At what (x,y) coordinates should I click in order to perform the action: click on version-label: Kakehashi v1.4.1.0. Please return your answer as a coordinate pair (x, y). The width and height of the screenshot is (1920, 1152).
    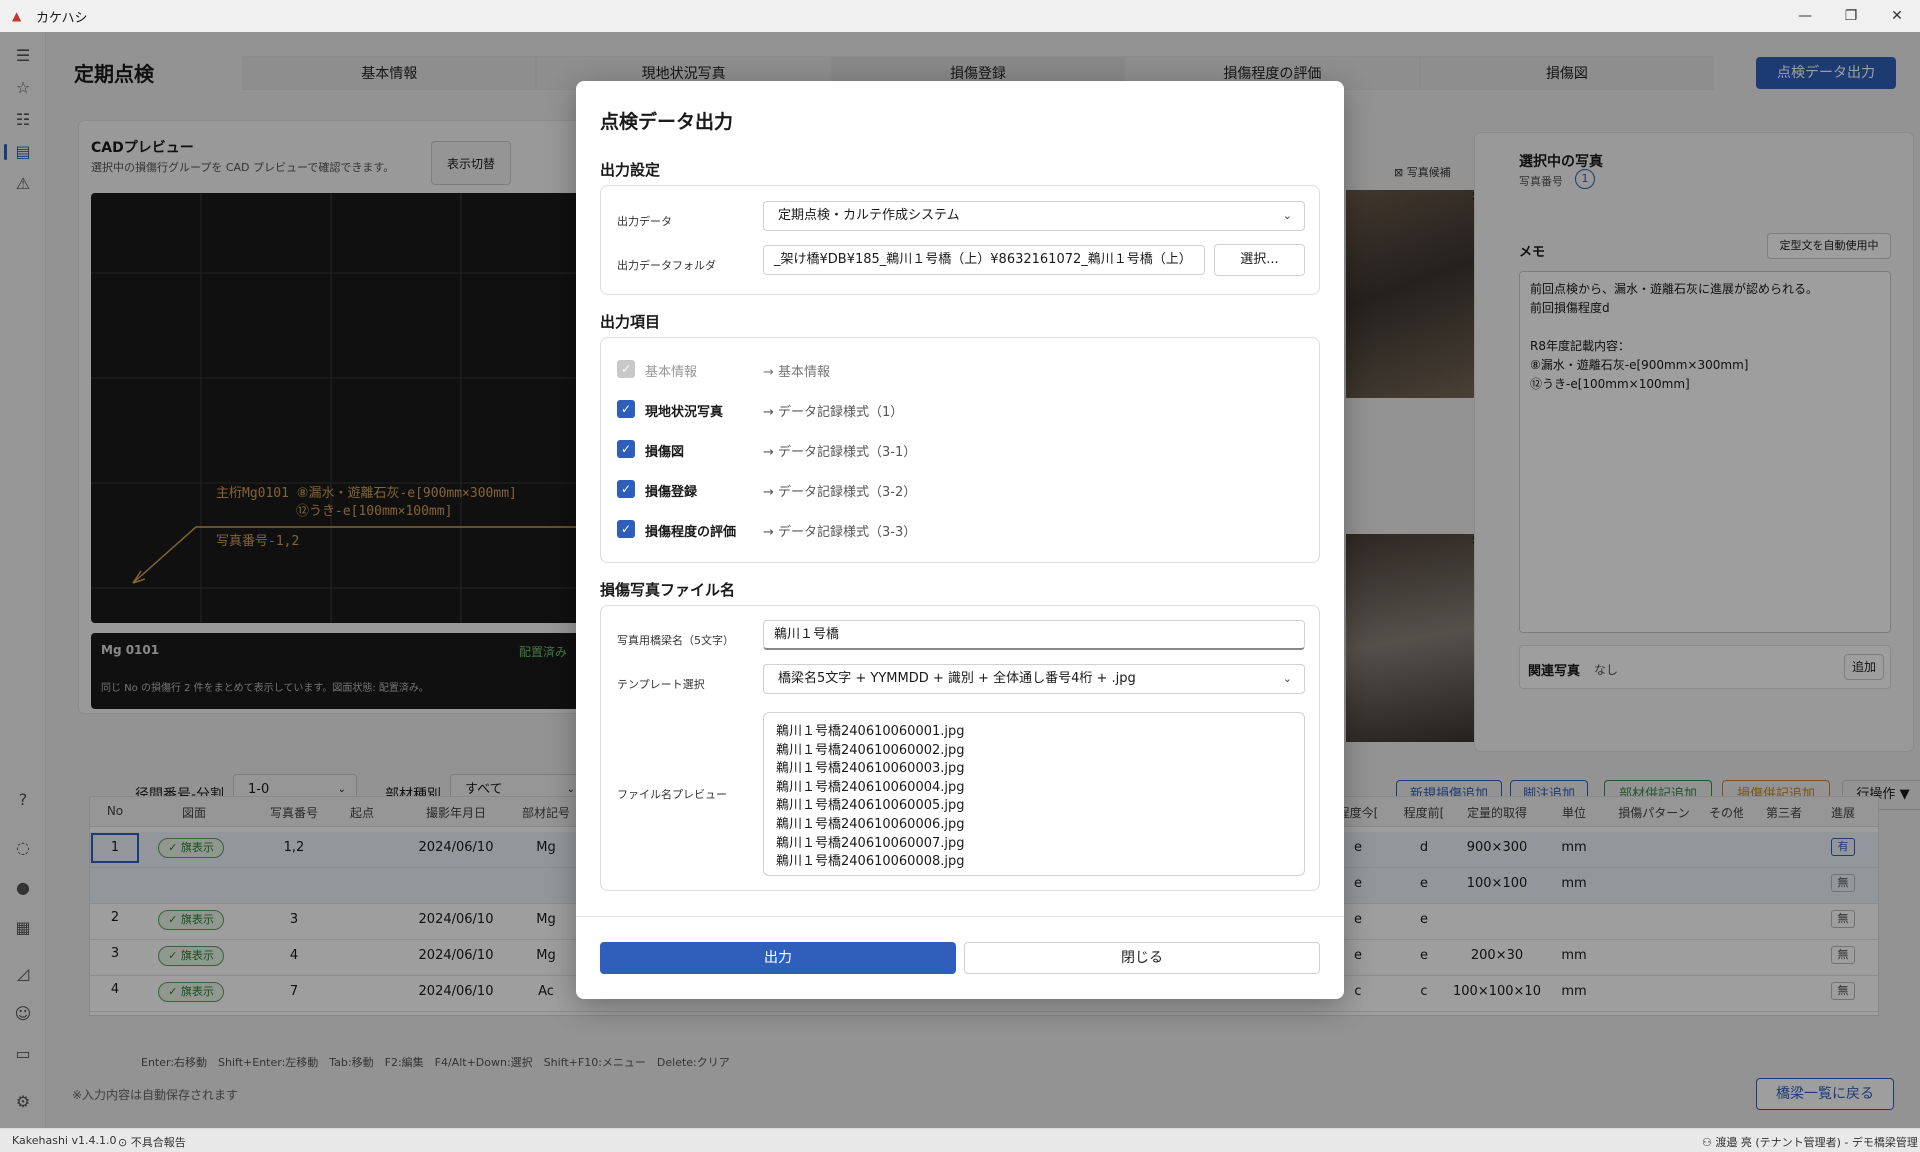
    Looking at the image, I should click on (64, 1140).